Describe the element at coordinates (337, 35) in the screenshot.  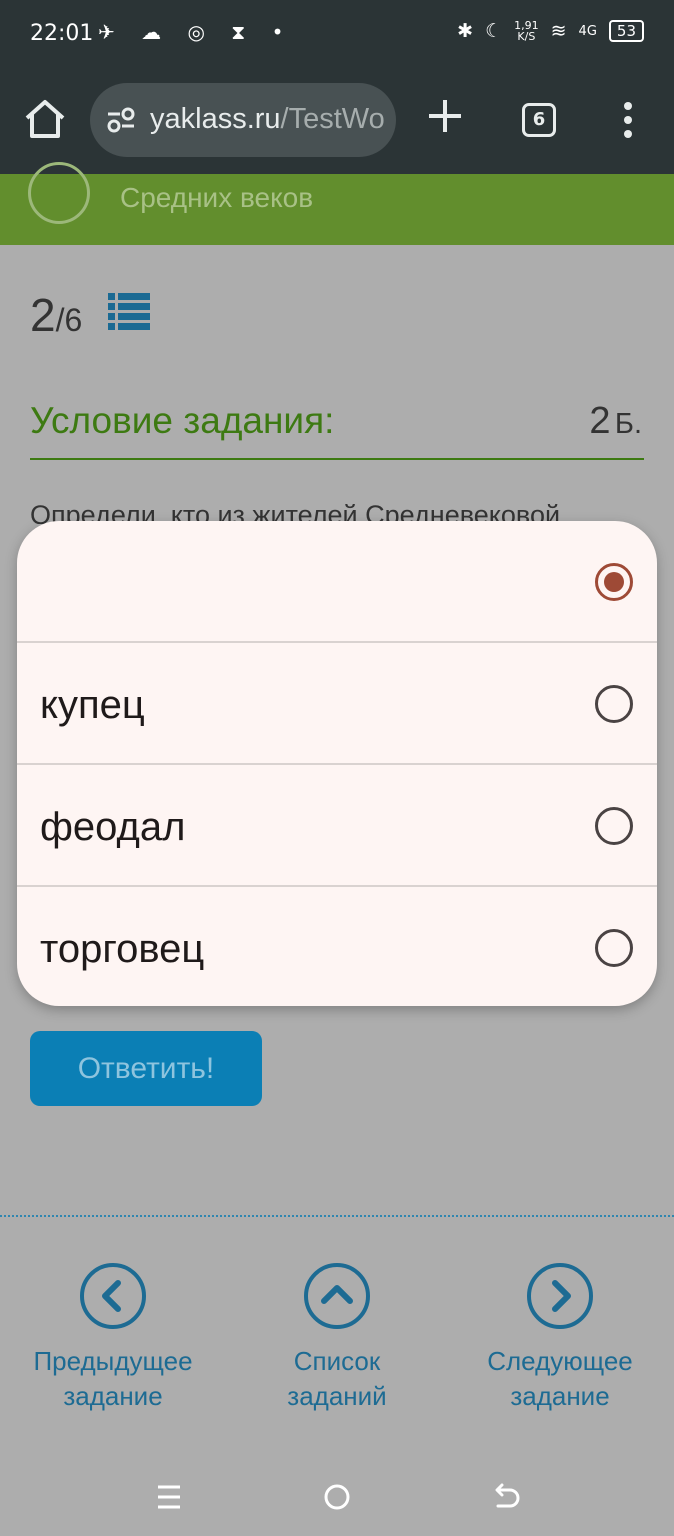
I see `status-bar: 22:01 ✈ ☁ ◎ ⧗ • ✱ ☾ 1,91 K/S ≋ 4G 53` at that location.